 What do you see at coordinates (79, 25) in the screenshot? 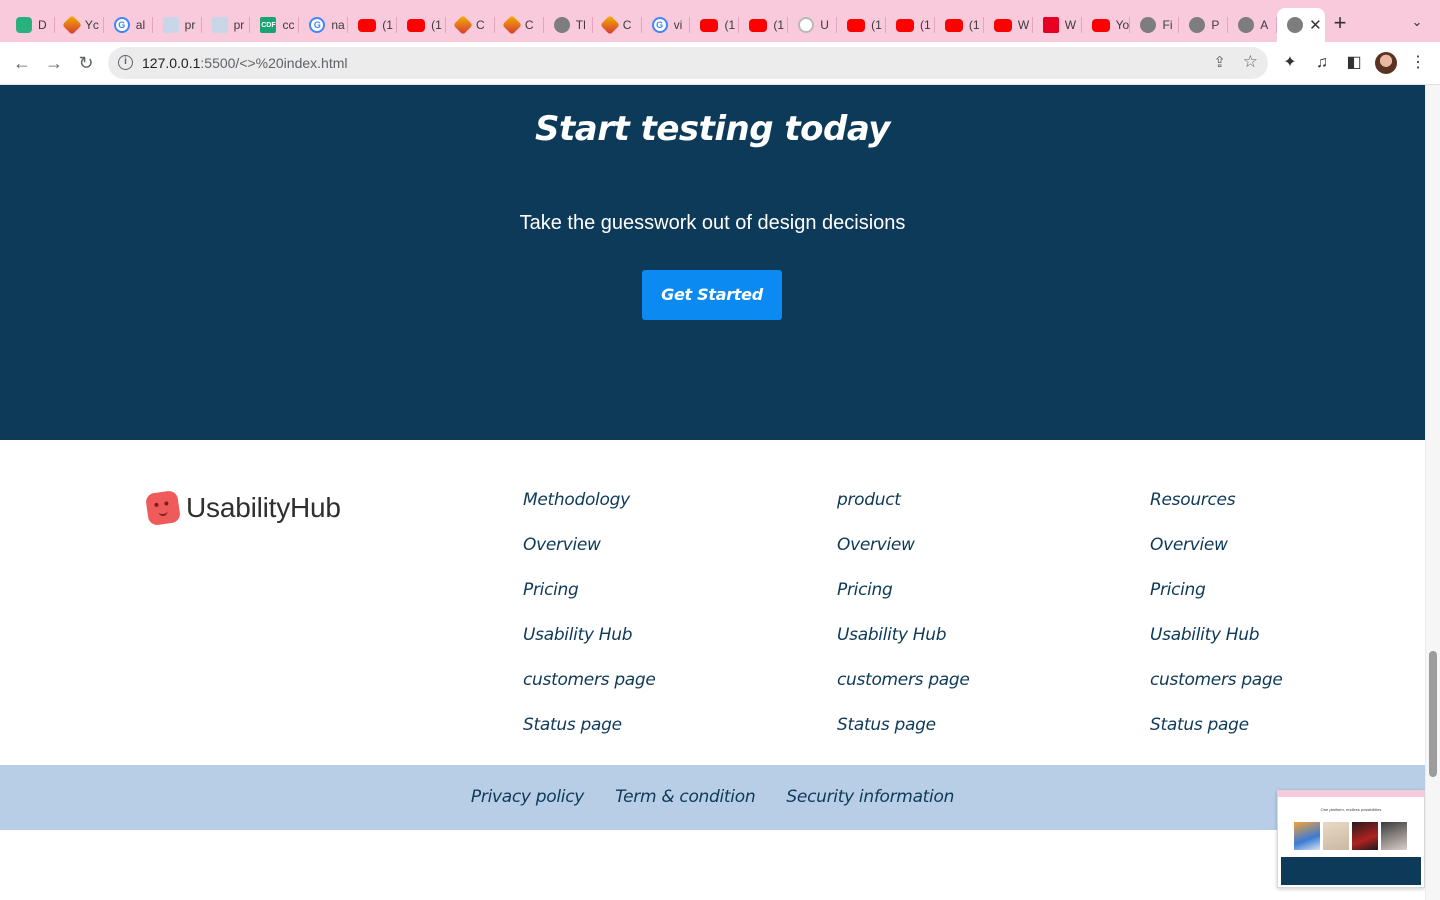
I see `browser-tab: Yc` at bounding box center [79, 25].